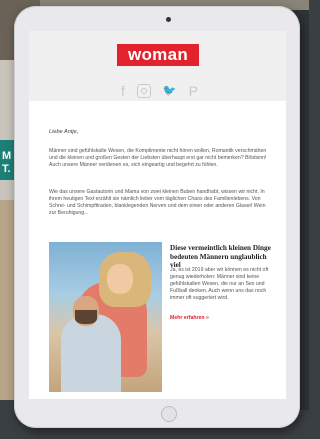 The image size is (320, 439). What do you see at coordinates (170, 91) in the screenshot?
I see `twitter-icon: 🐦` at bounding box center [170, 91].